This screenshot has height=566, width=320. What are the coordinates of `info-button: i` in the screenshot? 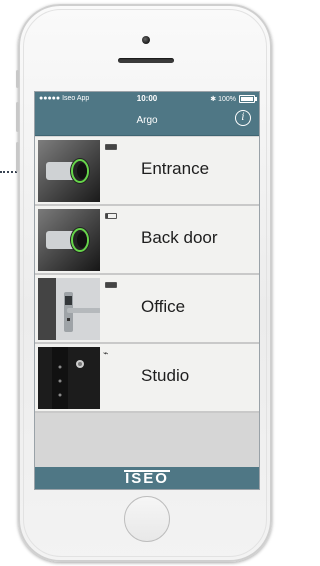 It's located at (243, 118).